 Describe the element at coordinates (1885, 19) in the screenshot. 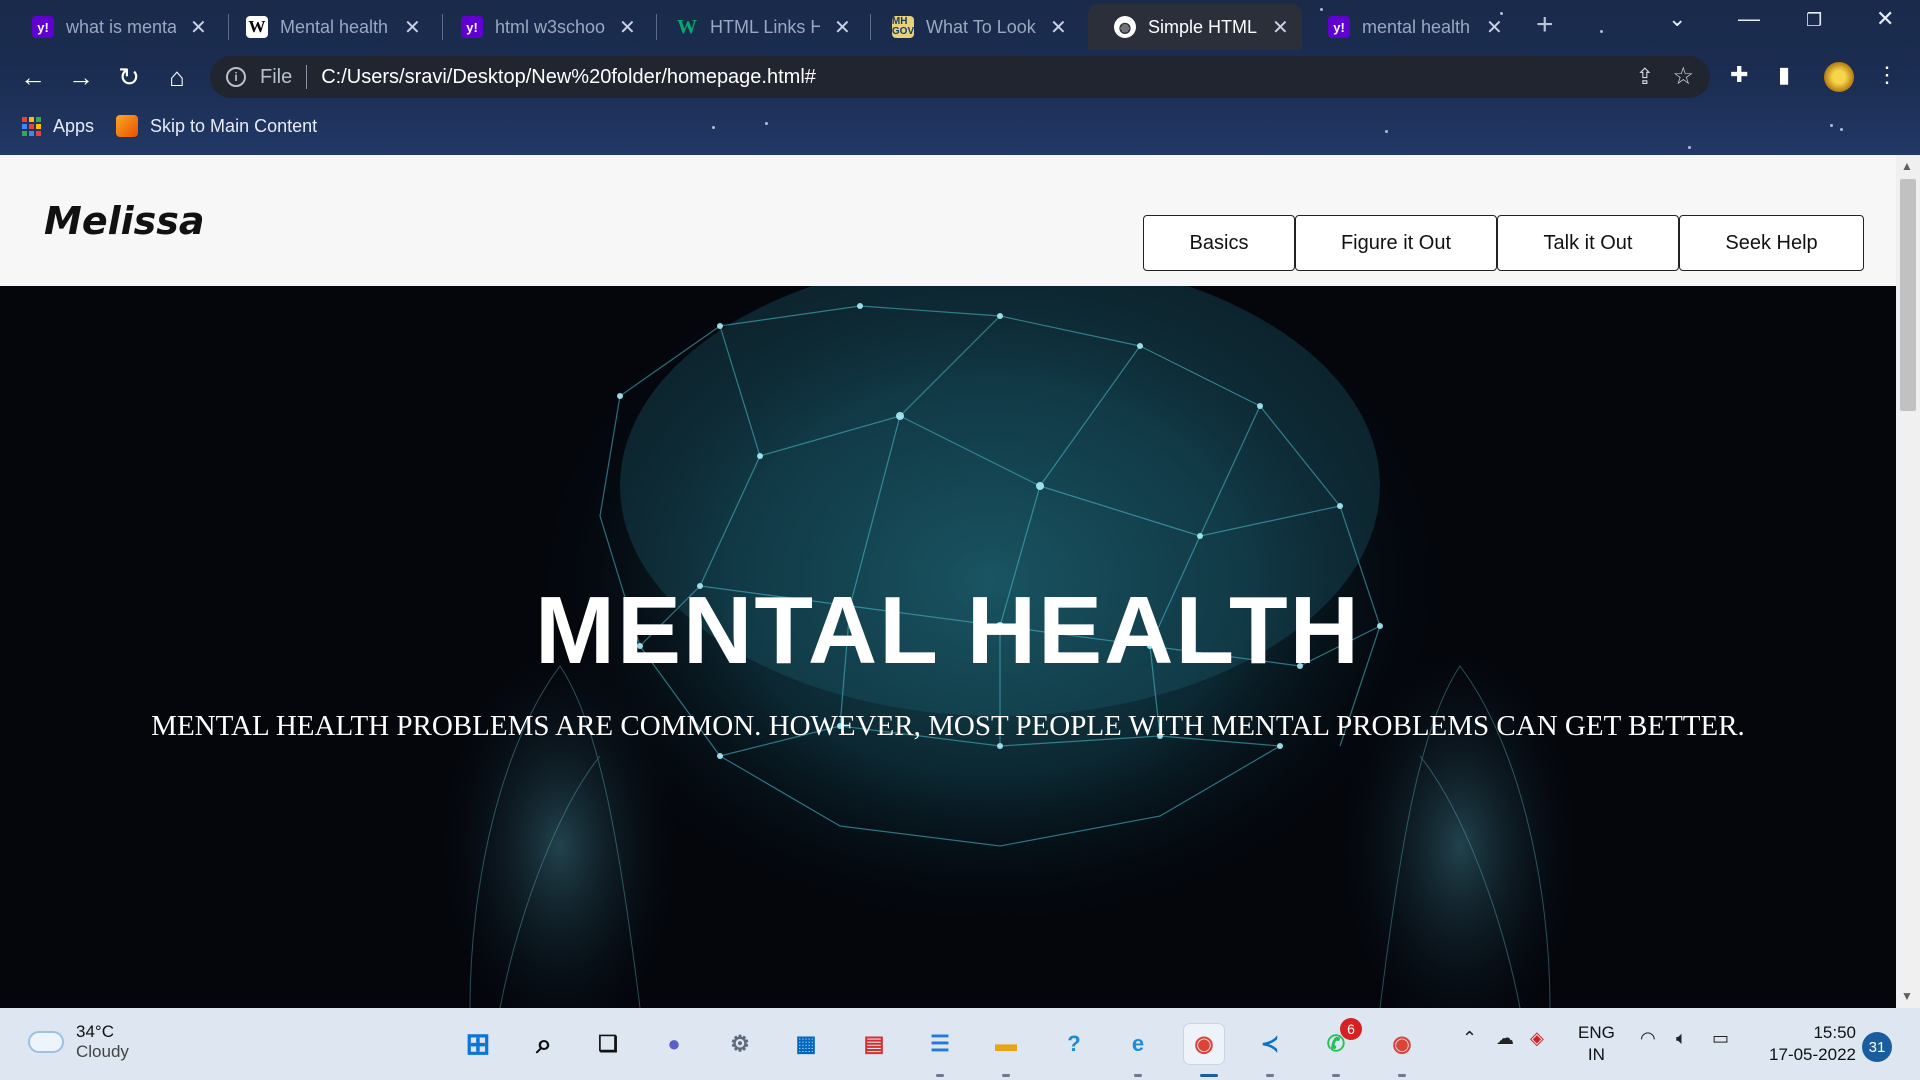

I see `close-window-button: ✕` at that location.